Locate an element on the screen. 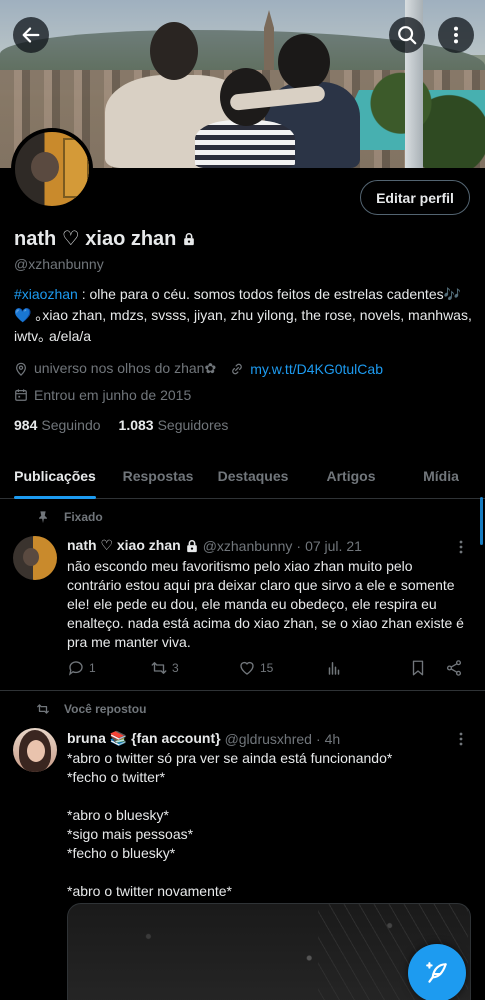 The height and width of the screenshot is (1000, 485). arrow-left-icon is located at coordinates (31, 35).